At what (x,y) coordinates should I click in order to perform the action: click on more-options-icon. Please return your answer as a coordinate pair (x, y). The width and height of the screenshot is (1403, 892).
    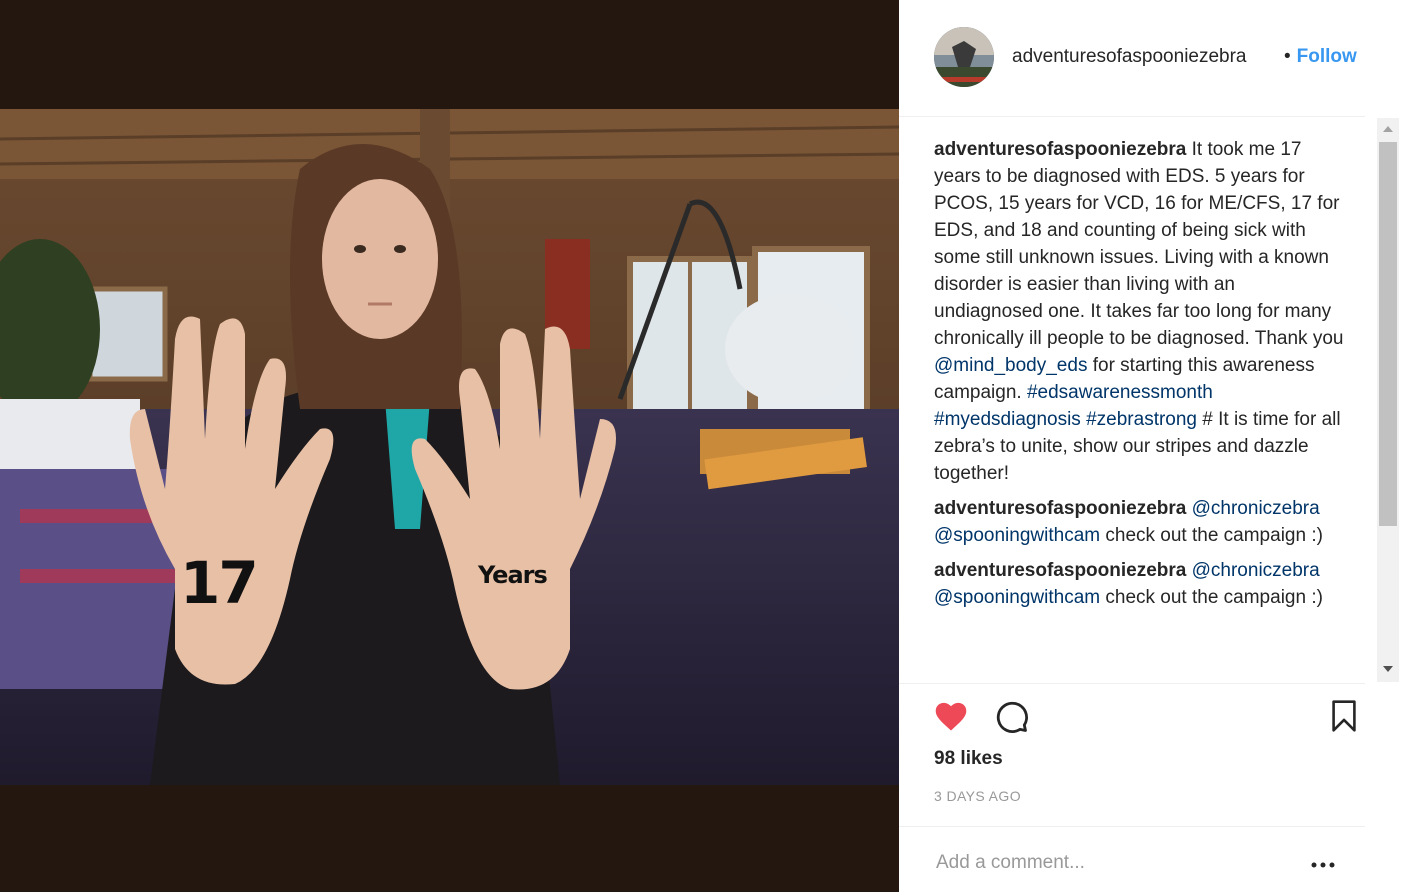
    Looking at the image, I should click on (1323, 864).